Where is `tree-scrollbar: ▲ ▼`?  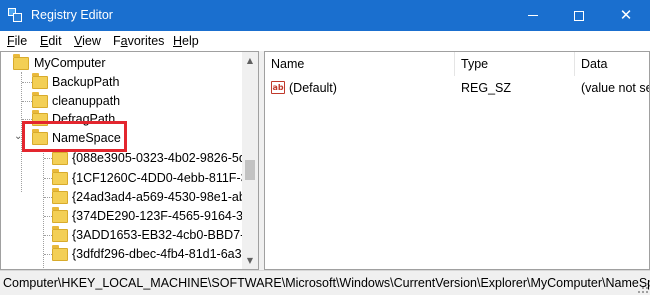
tree-scrollbar: ▲ ▼ is located at coordinates (250, 160).